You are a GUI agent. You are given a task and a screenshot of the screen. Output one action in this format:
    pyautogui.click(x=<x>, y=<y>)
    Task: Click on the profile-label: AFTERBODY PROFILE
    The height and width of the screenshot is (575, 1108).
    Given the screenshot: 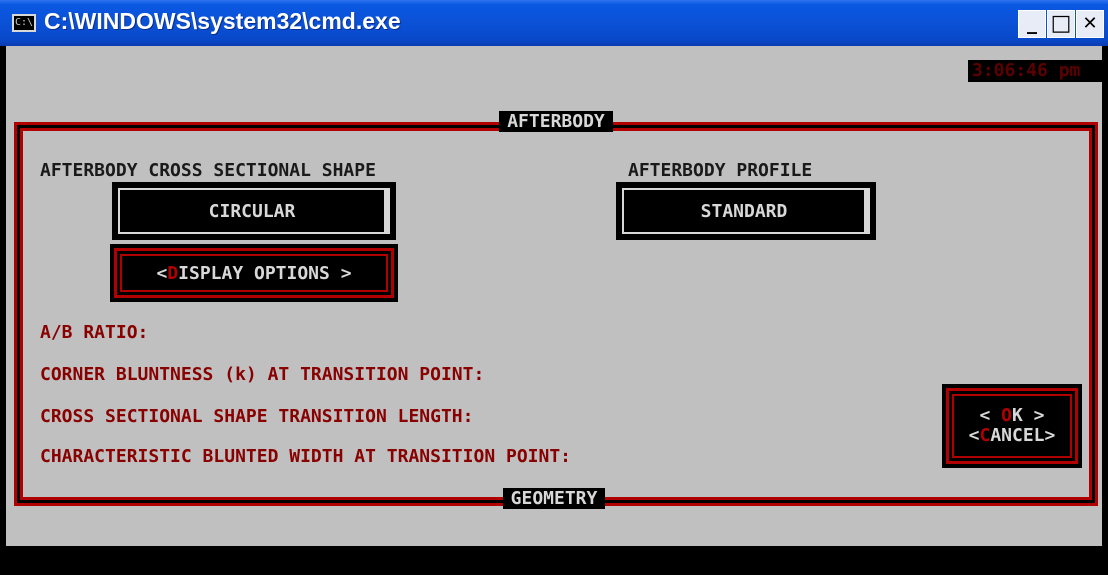 What is the action you would take?
    pyautogui.click(x=720, y=170)
    